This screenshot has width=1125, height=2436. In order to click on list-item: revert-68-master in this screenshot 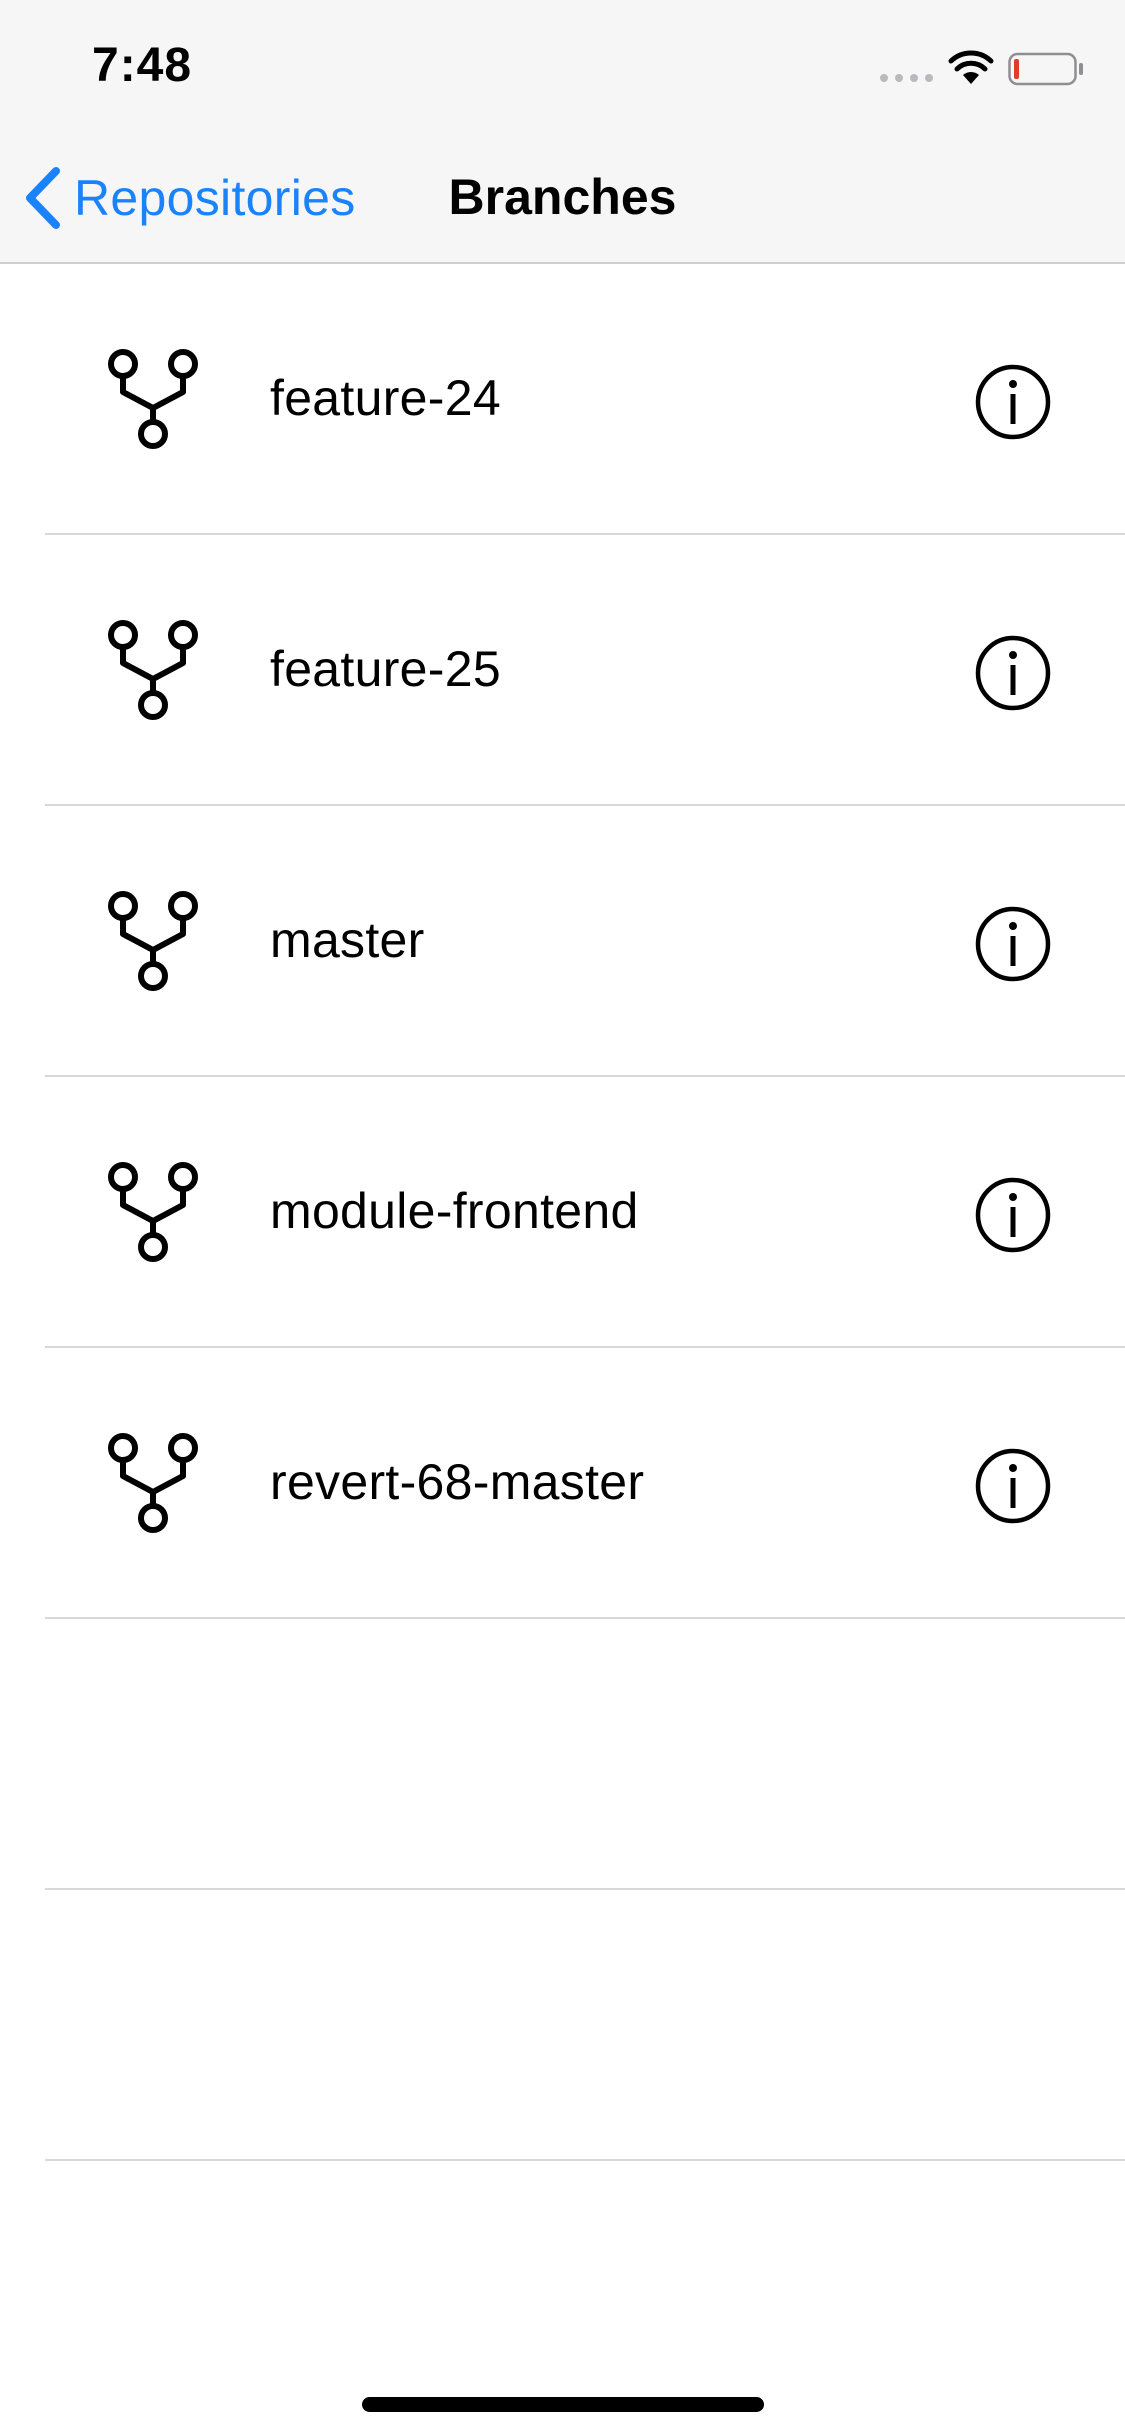, I will do `click(585, 1483)`.